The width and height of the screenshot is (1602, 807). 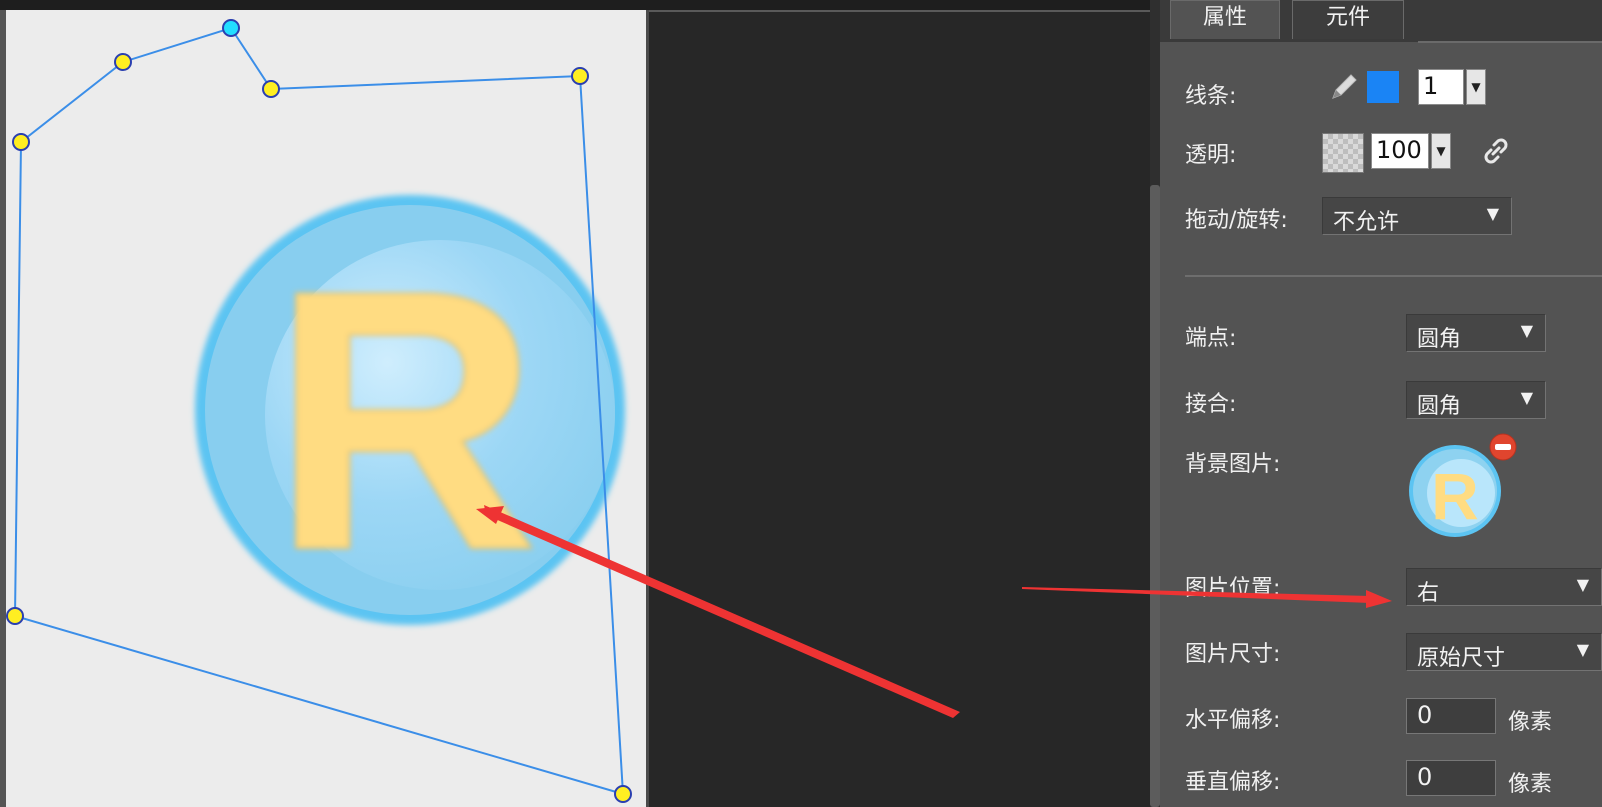 What do you see at coordinates (1233, 464) in the screenshot?
I see `bg-image-label: 背景图片:` at bounding box center [1233, 464].